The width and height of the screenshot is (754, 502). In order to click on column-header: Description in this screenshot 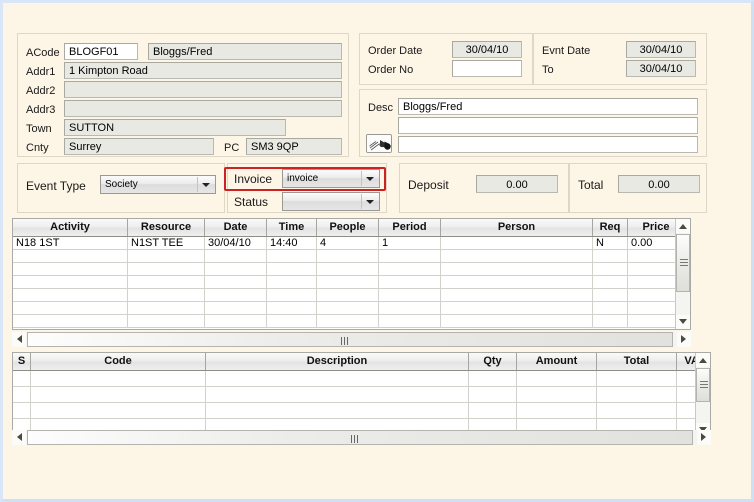, I will do `click(337, 361)`.